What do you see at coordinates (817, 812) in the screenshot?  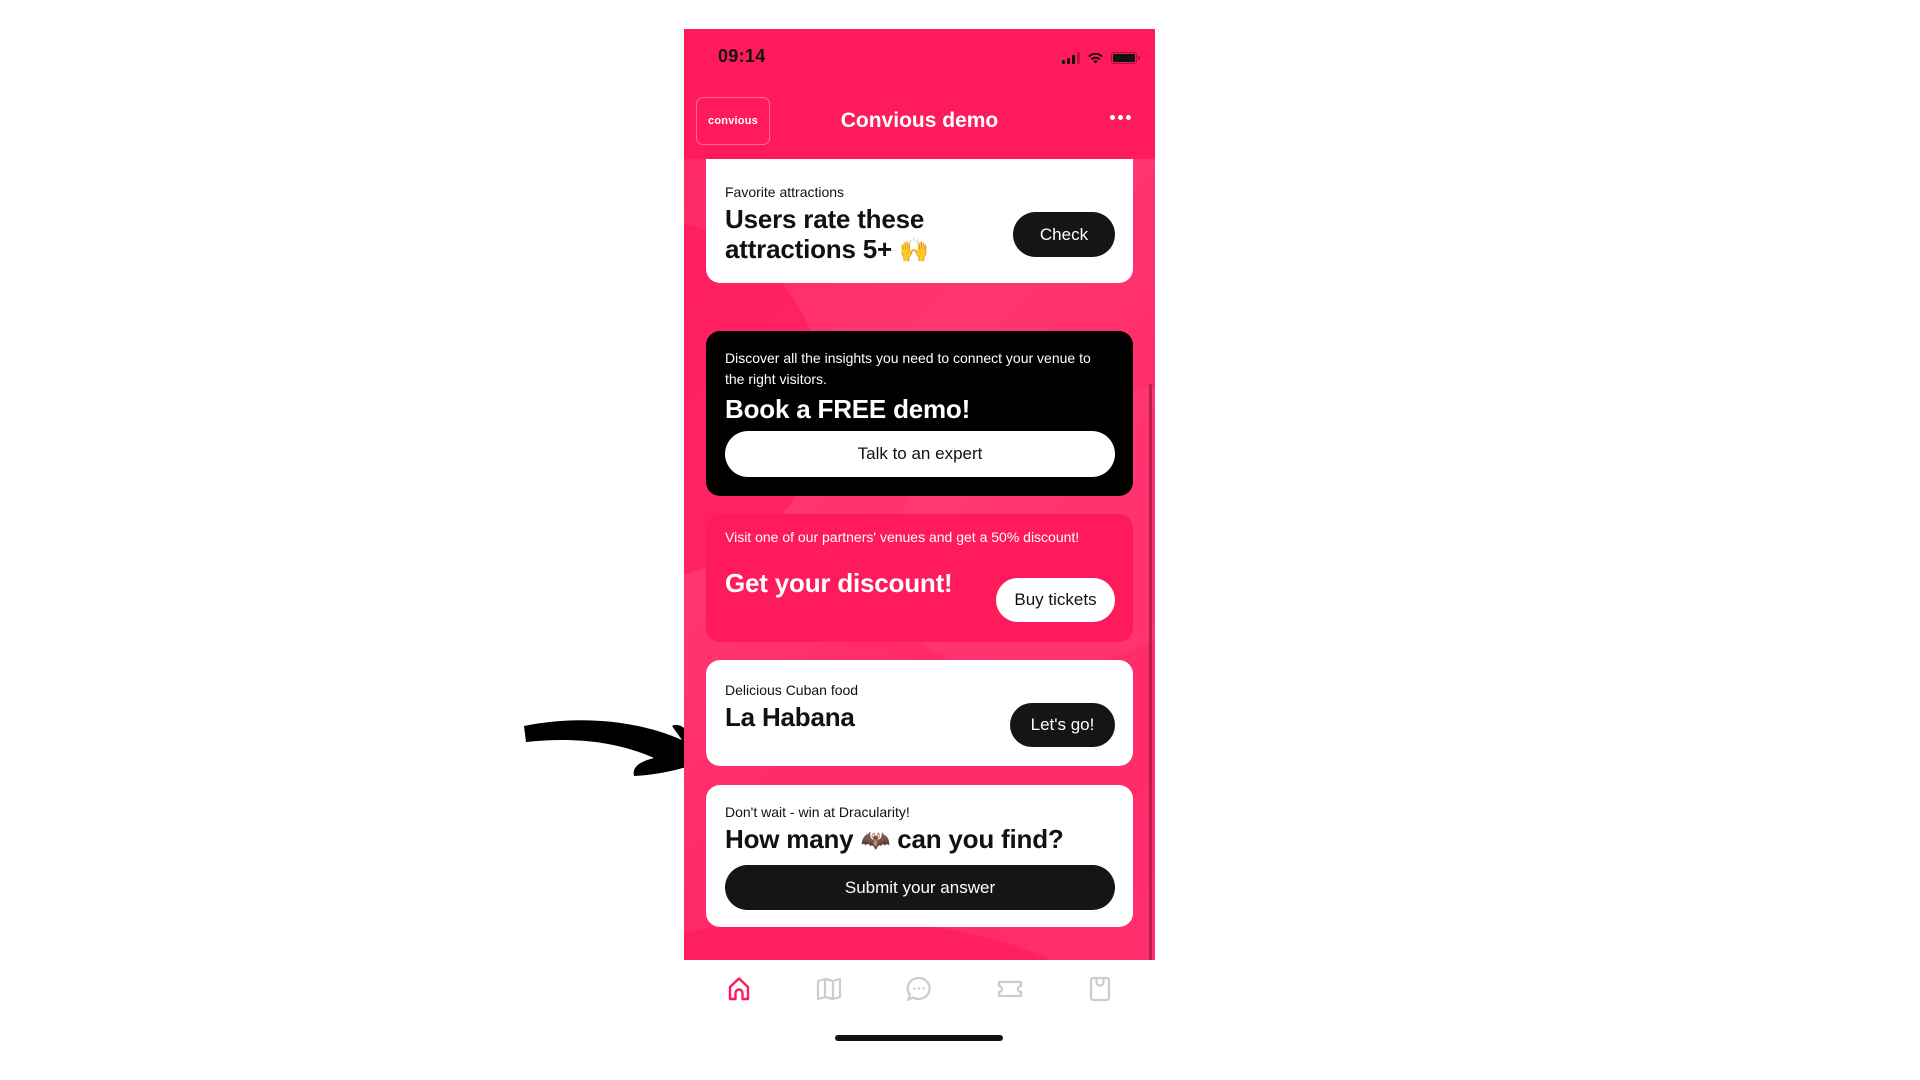 I see `card-eyebrow: Don't wait - win at Dracularity!` at bounding box center [817, 812].